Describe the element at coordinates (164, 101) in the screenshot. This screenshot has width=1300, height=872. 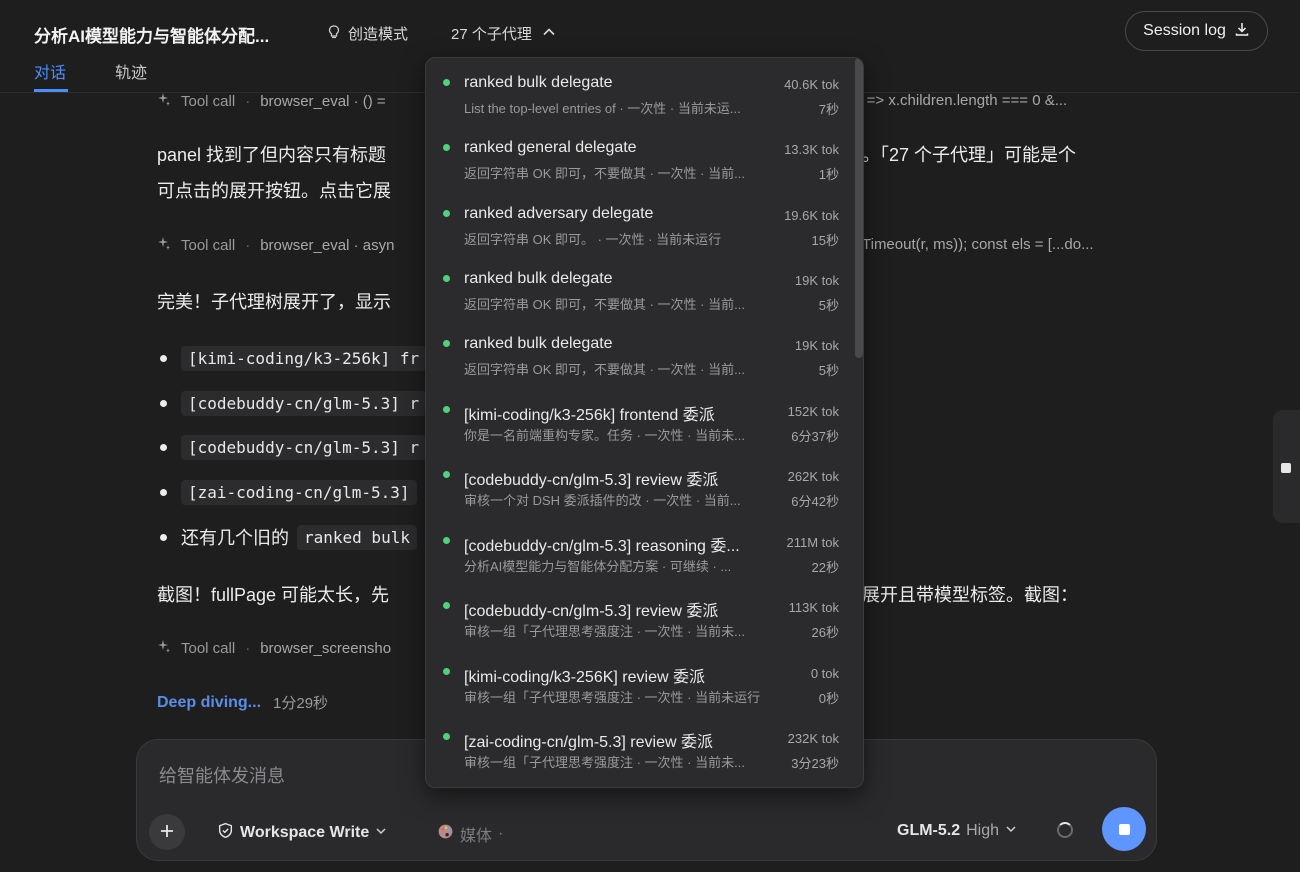
I see `sparkle-icon` at that location.